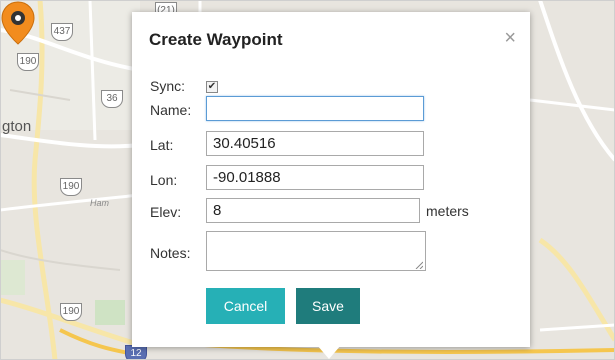  Describe the element at coordinates (162, 145) in the screenshot. I see `lat-label: Lat:` at that location.